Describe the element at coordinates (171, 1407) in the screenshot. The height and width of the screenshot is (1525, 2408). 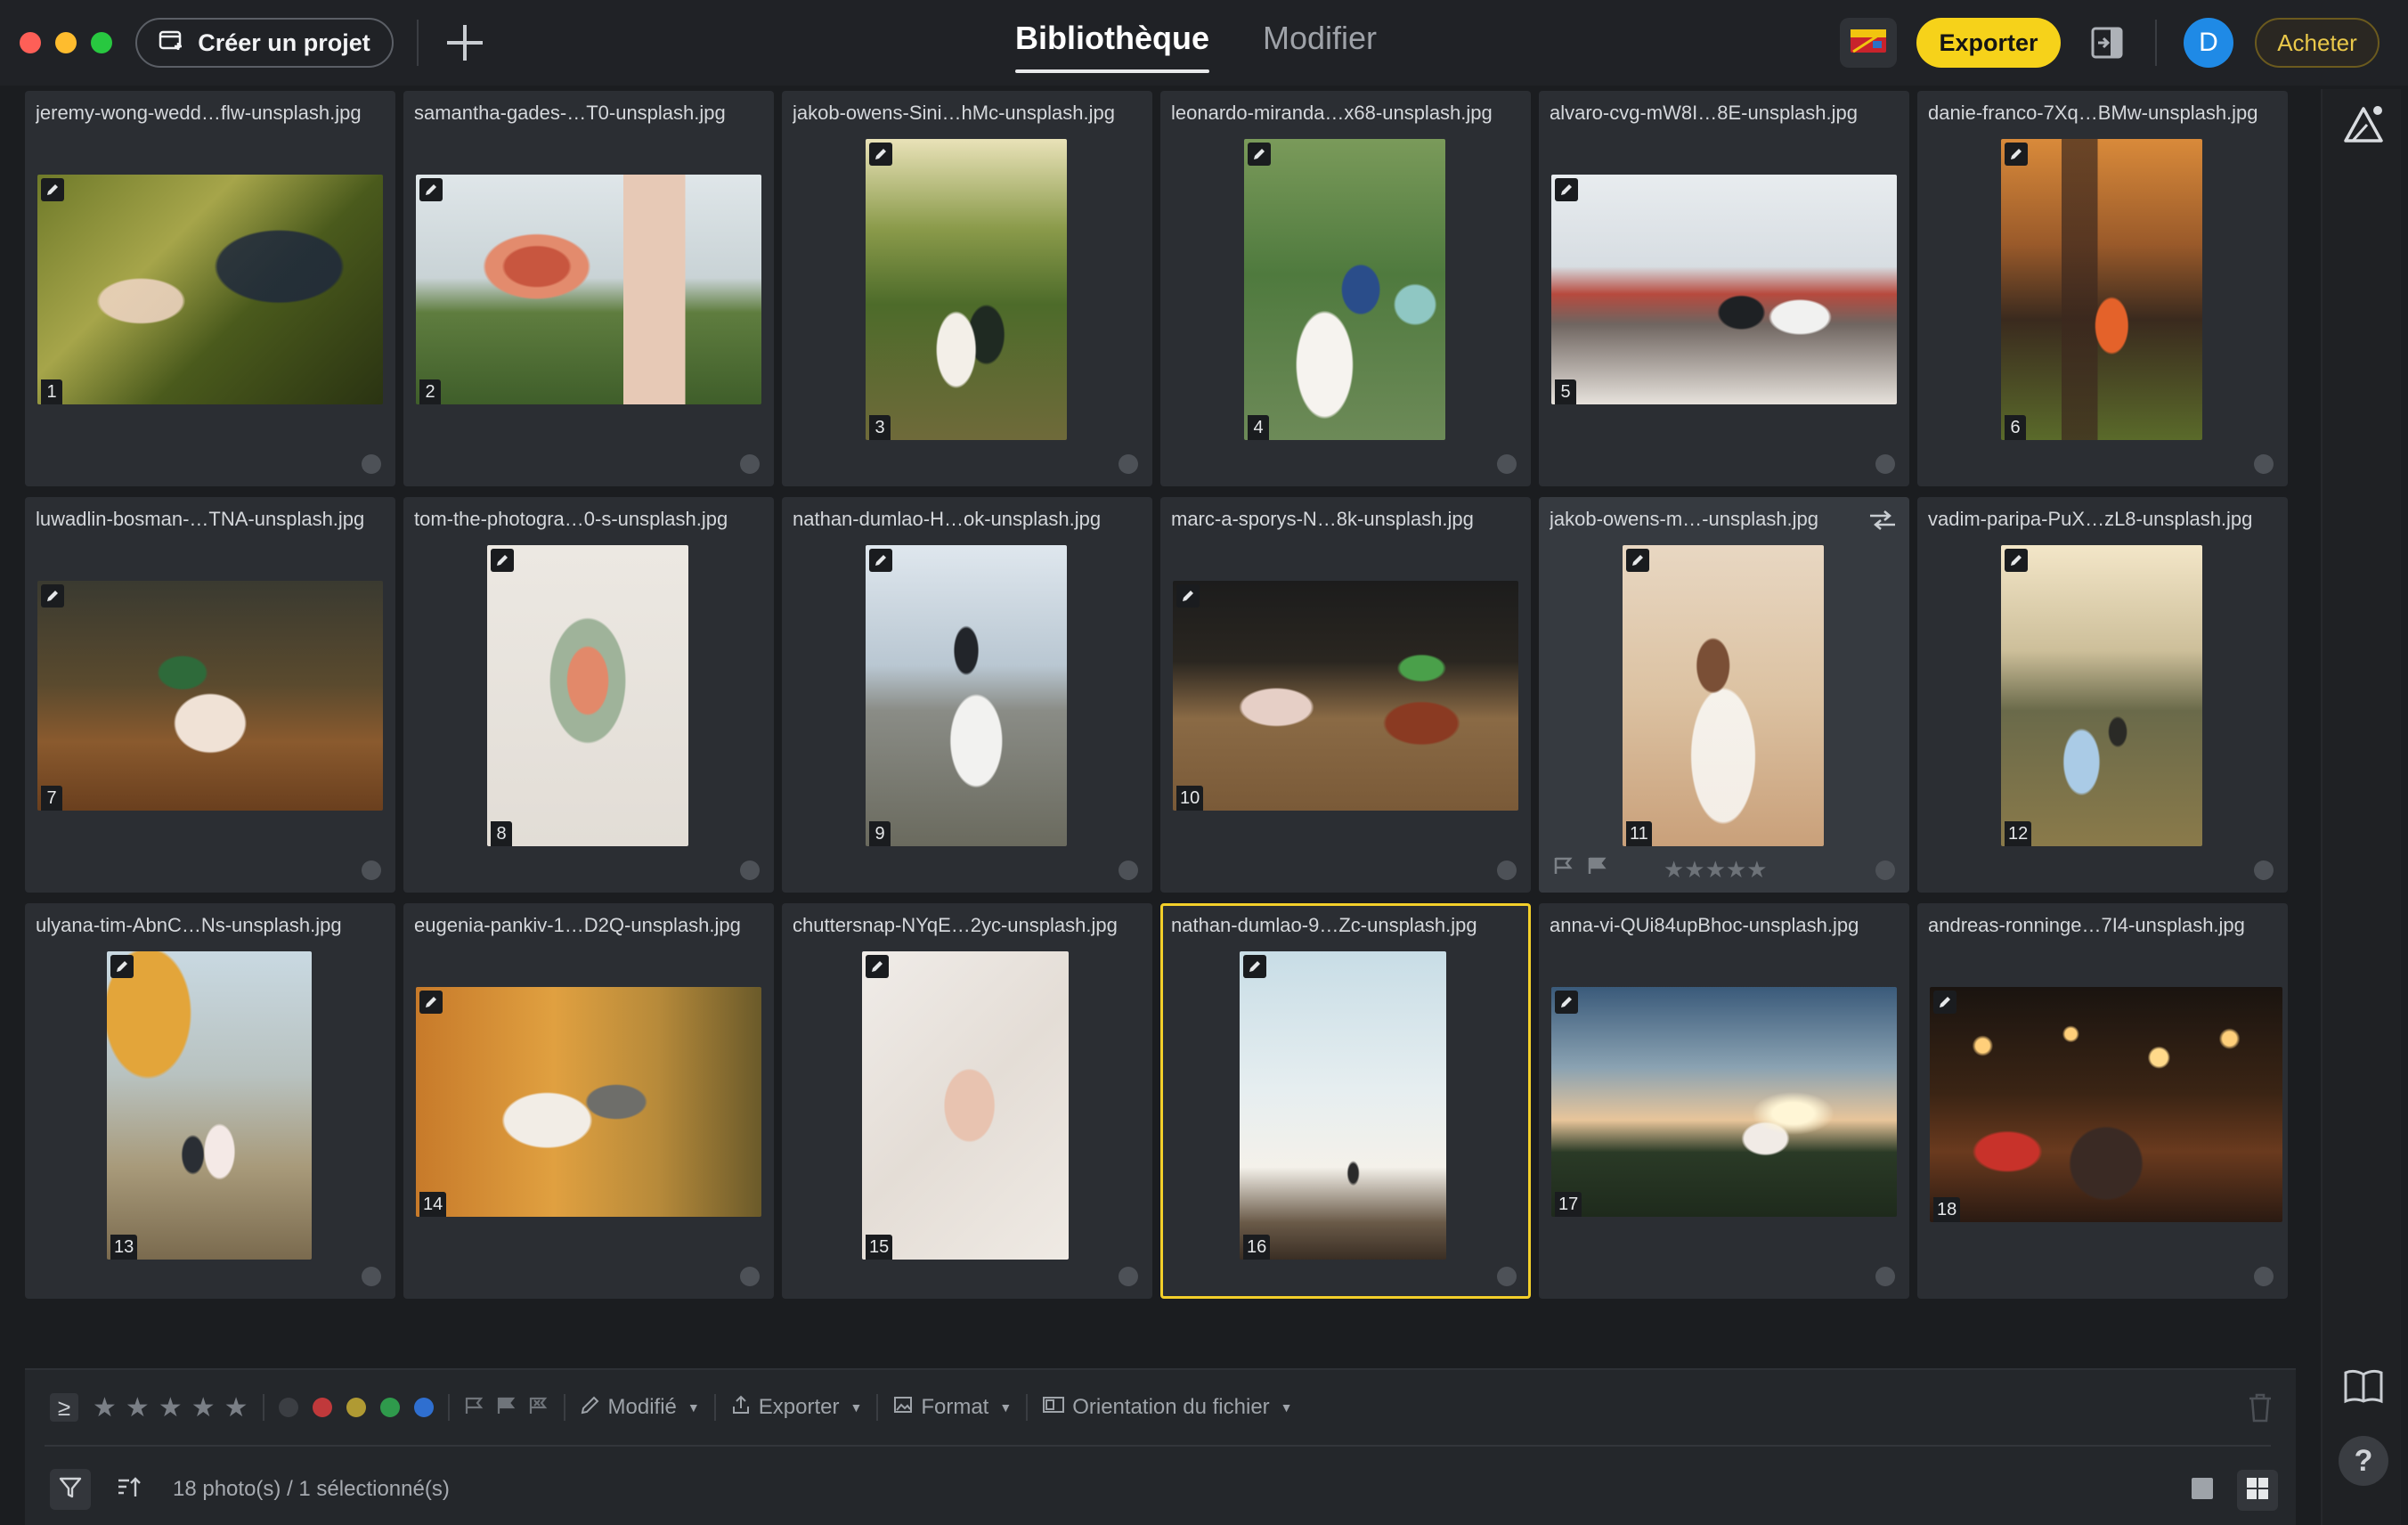
I see `rating-star-3: ★` at that location.